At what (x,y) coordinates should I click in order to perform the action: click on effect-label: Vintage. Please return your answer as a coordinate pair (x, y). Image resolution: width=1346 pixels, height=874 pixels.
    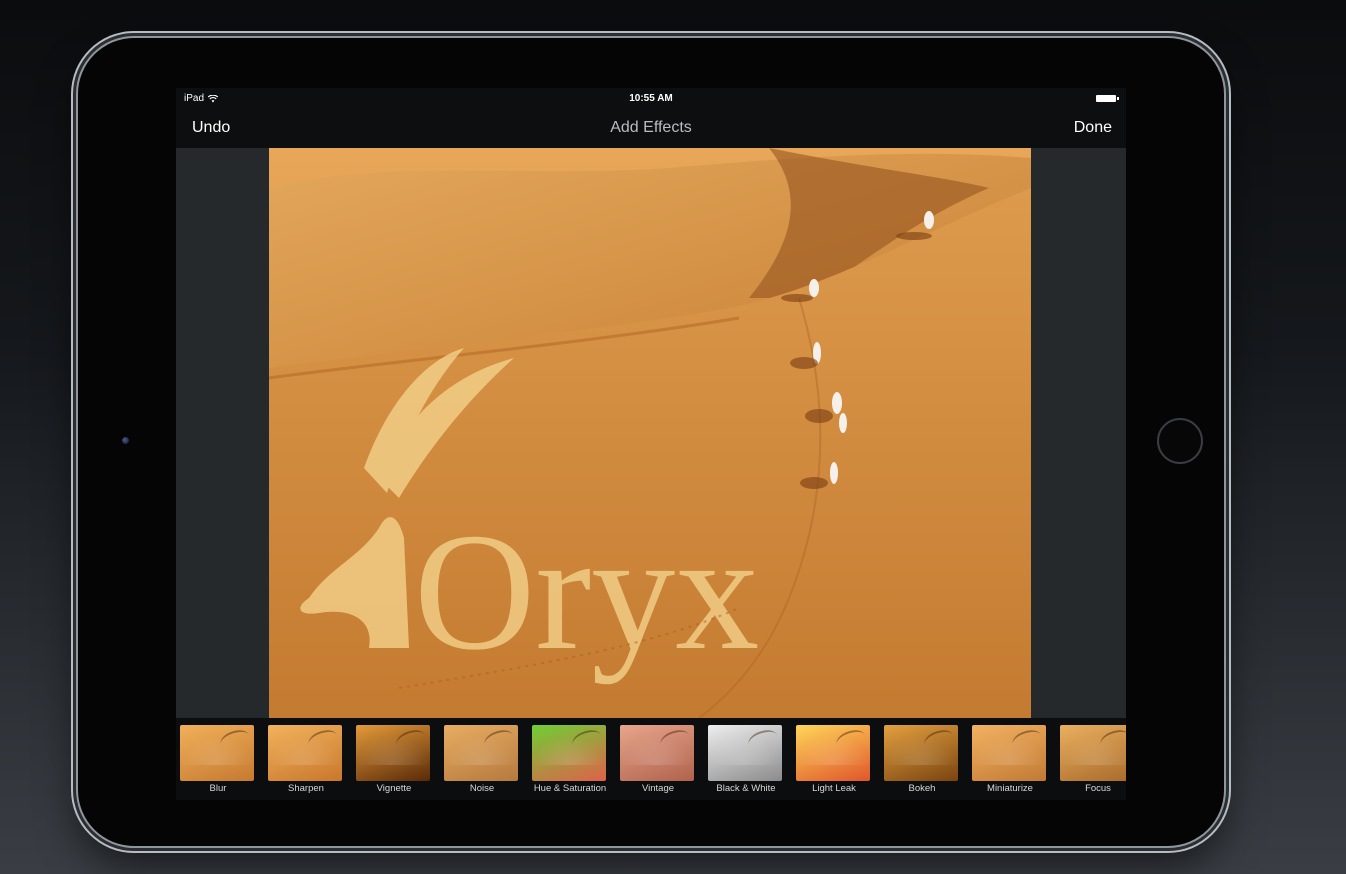
    Looking at the image, I should click on (658, 788).